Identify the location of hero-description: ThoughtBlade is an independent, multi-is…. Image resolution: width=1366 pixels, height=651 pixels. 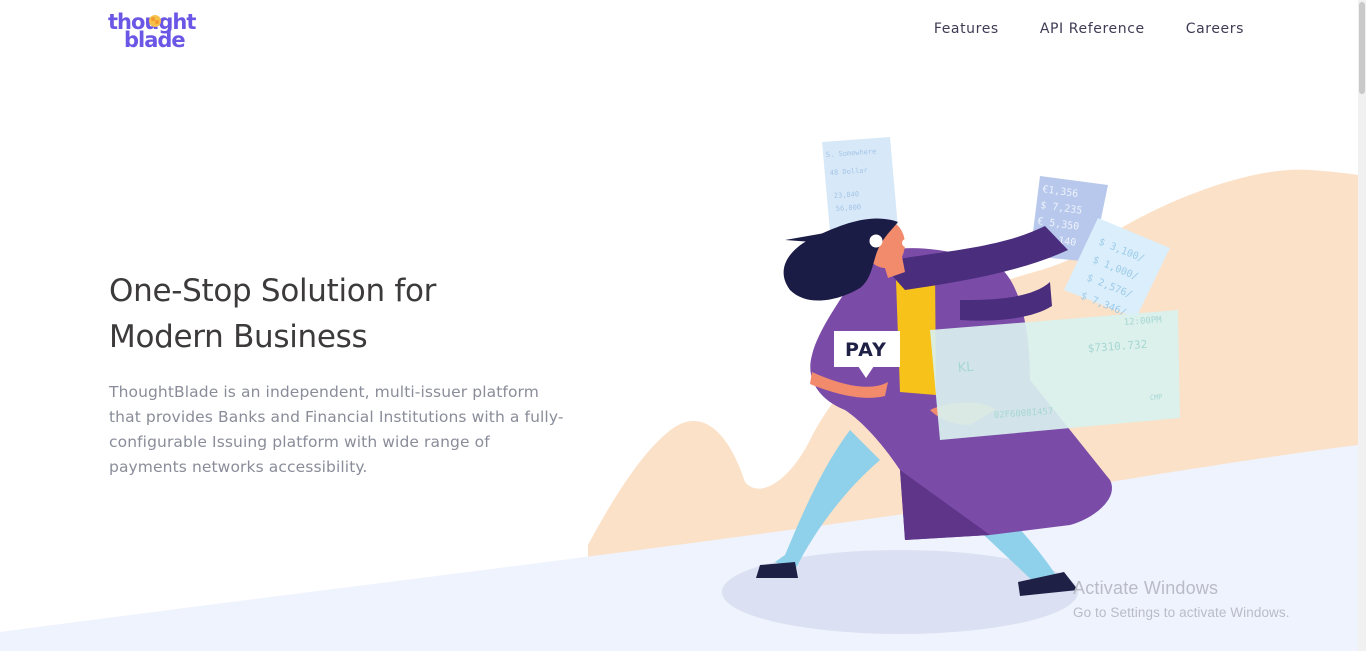
(349, 430).